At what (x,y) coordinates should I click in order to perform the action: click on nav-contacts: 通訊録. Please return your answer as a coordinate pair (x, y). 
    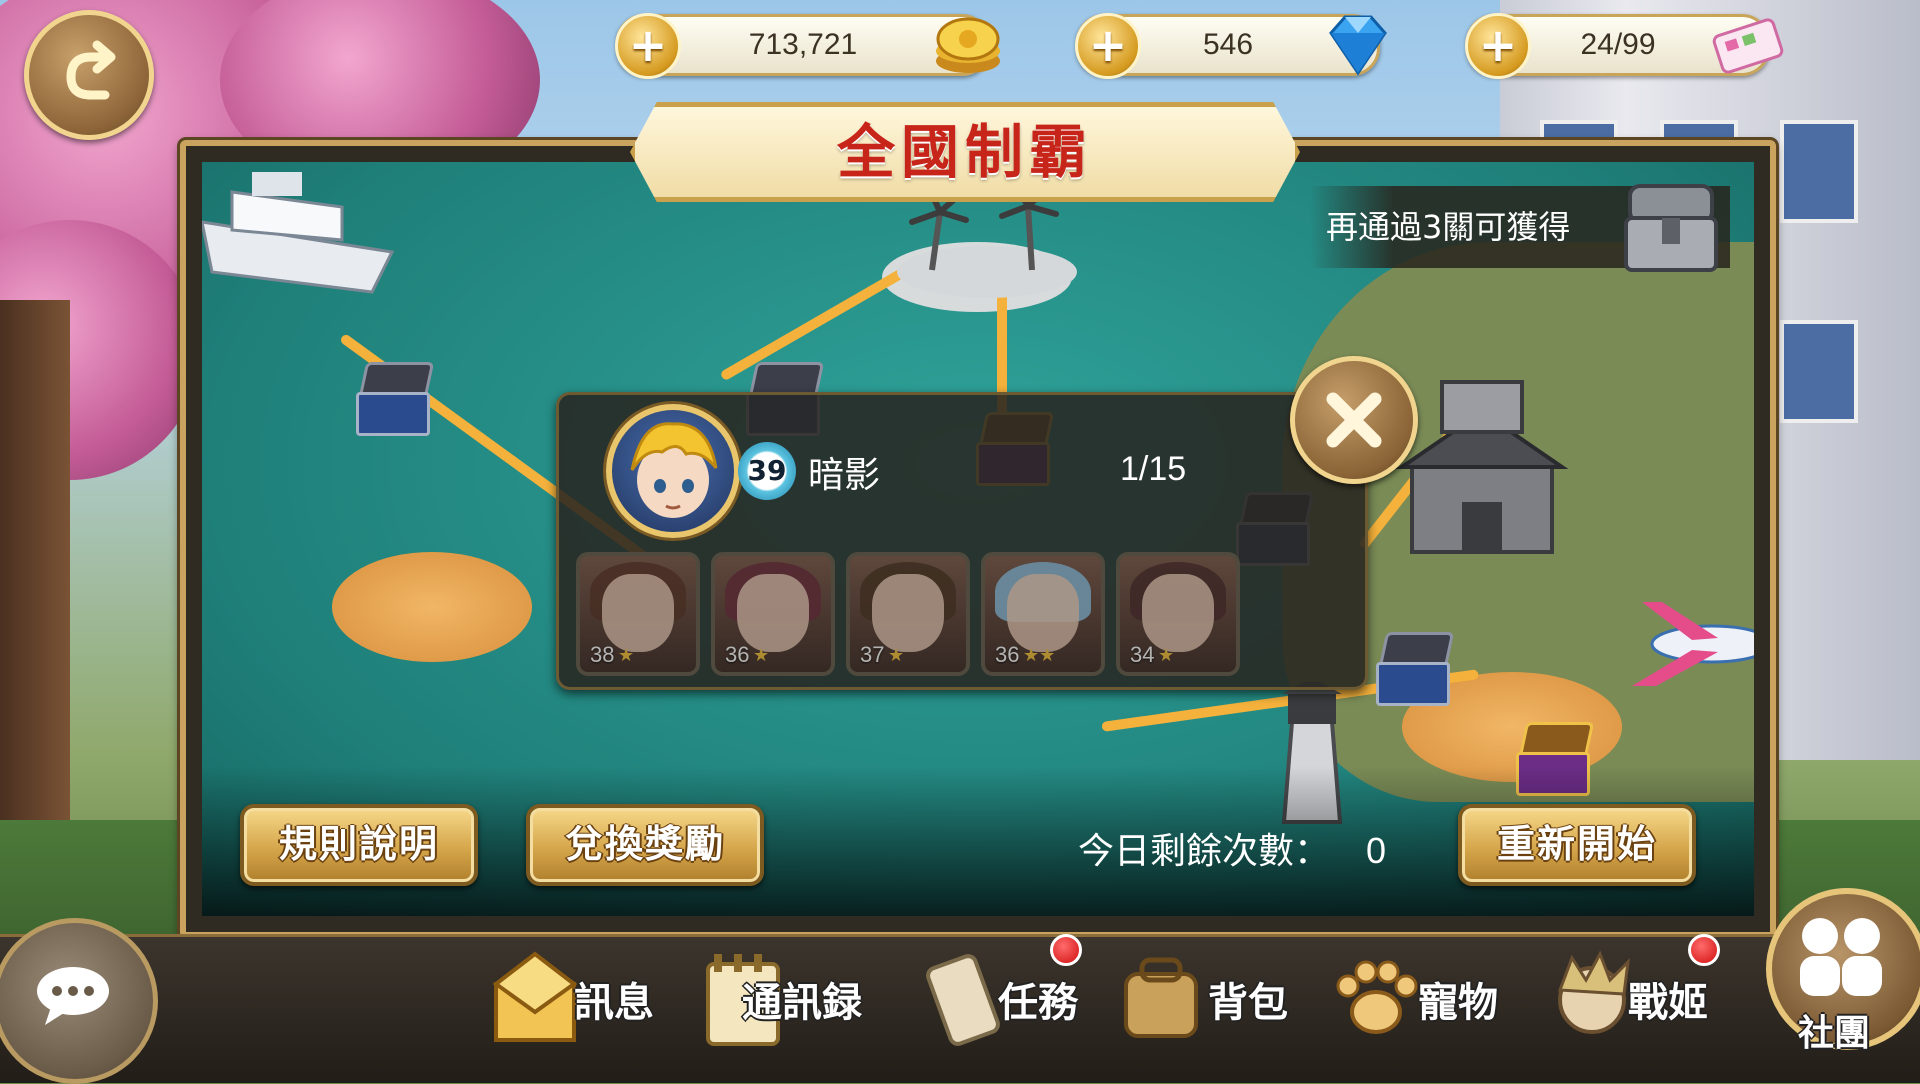
    Looking at the image, I should click on (800, 1000).